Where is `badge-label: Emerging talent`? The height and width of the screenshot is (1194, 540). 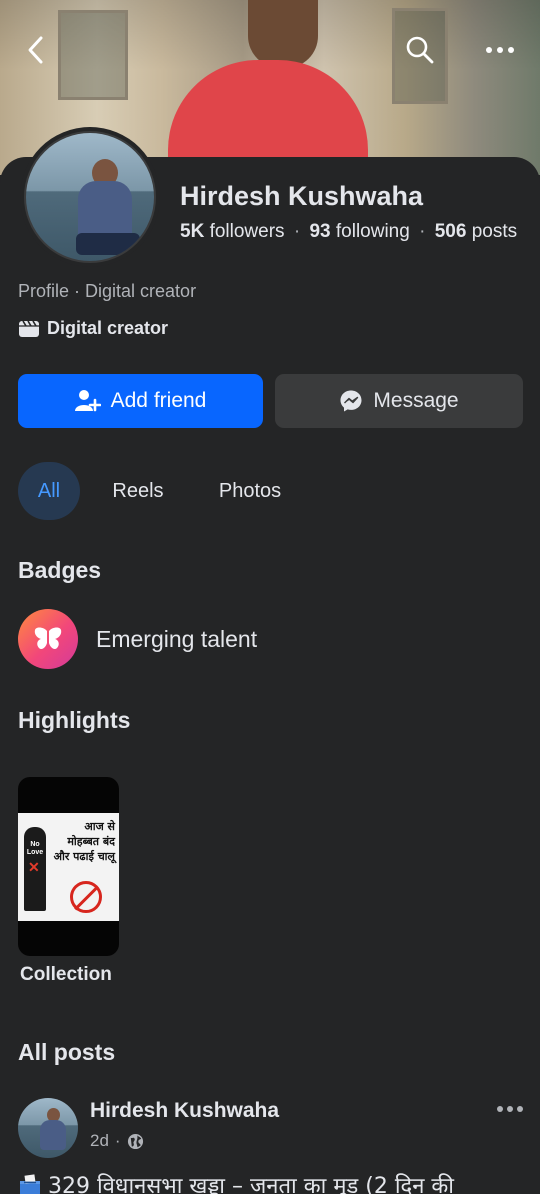
badge-label: Emerging talent is located at coordinates (176, 639).